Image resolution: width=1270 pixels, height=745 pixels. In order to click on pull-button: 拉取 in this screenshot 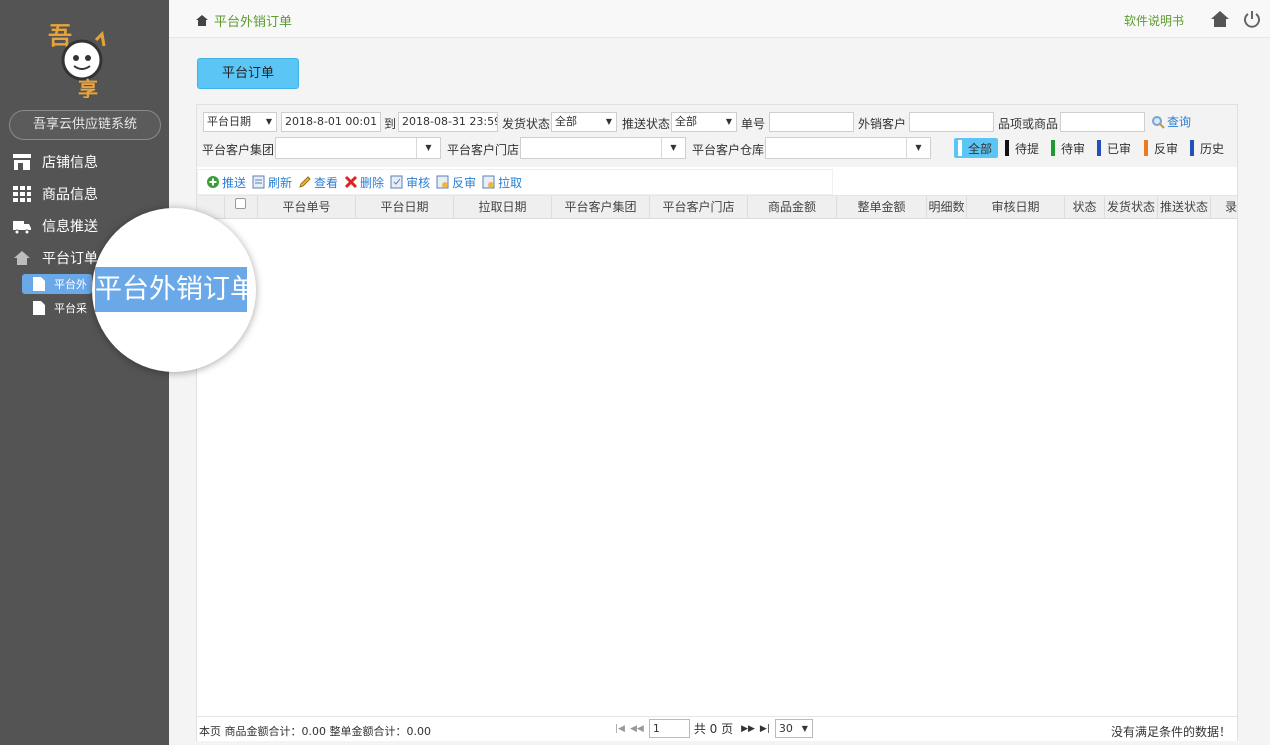, I will do `click(502, 182)`.